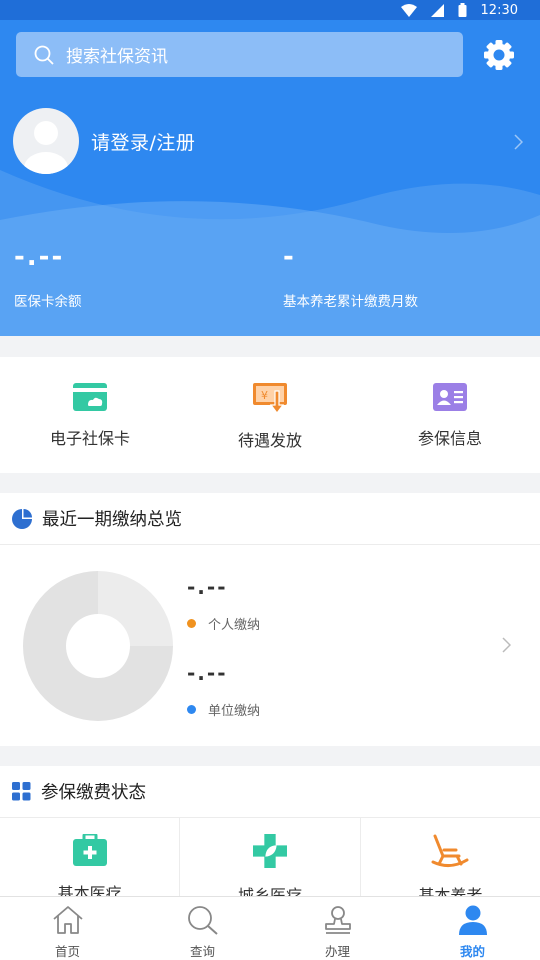 The image size is (540, 960). I want to click on payment-summary-header: 最近一期缴纳总览, so click(270, 519).